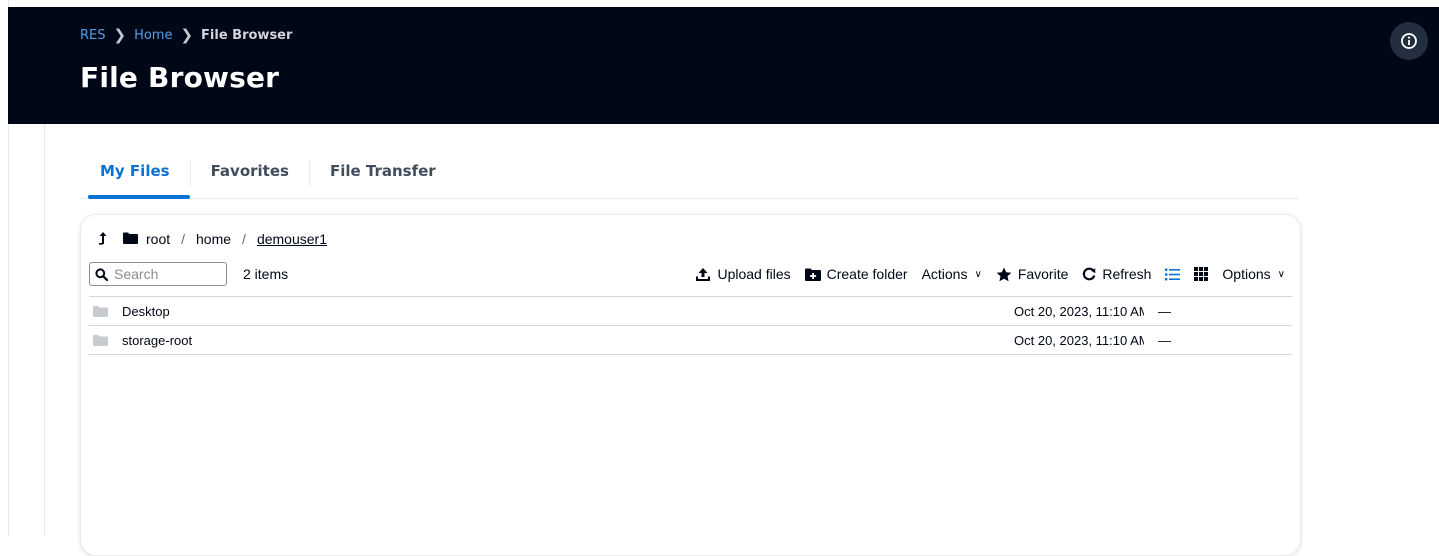 Image resolution: width=1439 pixels, height=556 pixels. Describe the element at coordinates (103, 239) in the screenshot. I see `go-up-icon` at that location.